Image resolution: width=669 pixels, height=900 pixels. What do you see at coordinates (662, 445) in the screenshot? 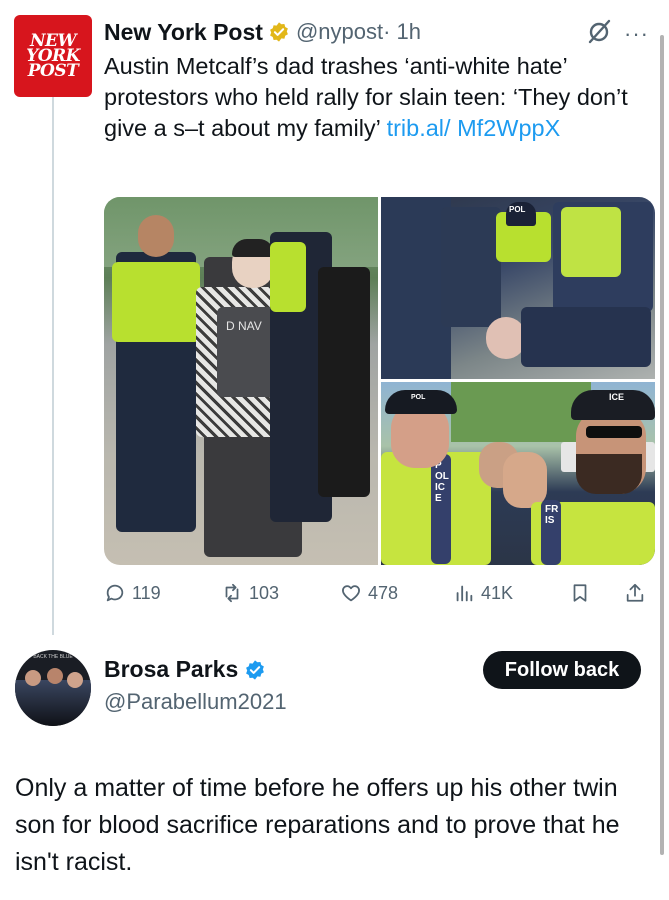
I see `scrollbar` at bounding box center [662, 445].